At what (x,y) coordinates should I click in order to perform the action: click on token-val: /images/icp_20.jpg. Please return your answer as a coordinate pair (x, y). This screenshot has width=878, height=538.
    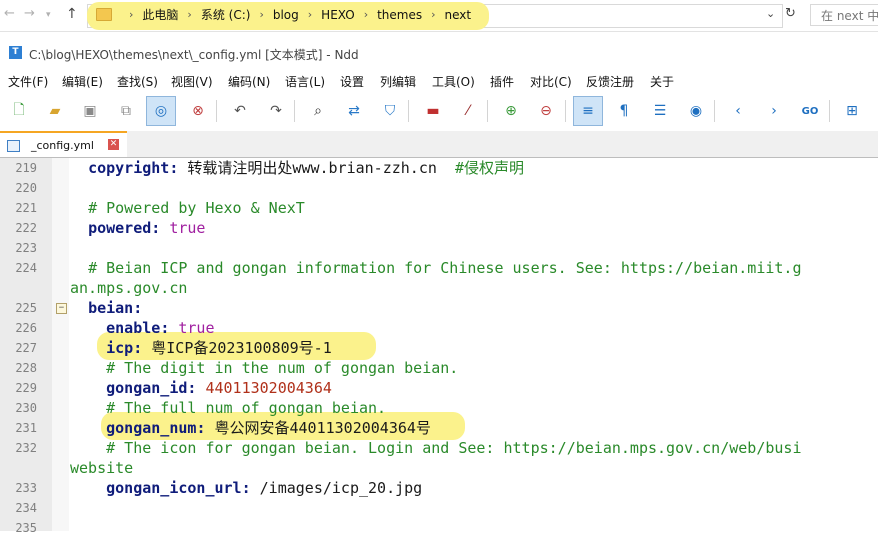
    Looking at the image, I should click on (341, 488).